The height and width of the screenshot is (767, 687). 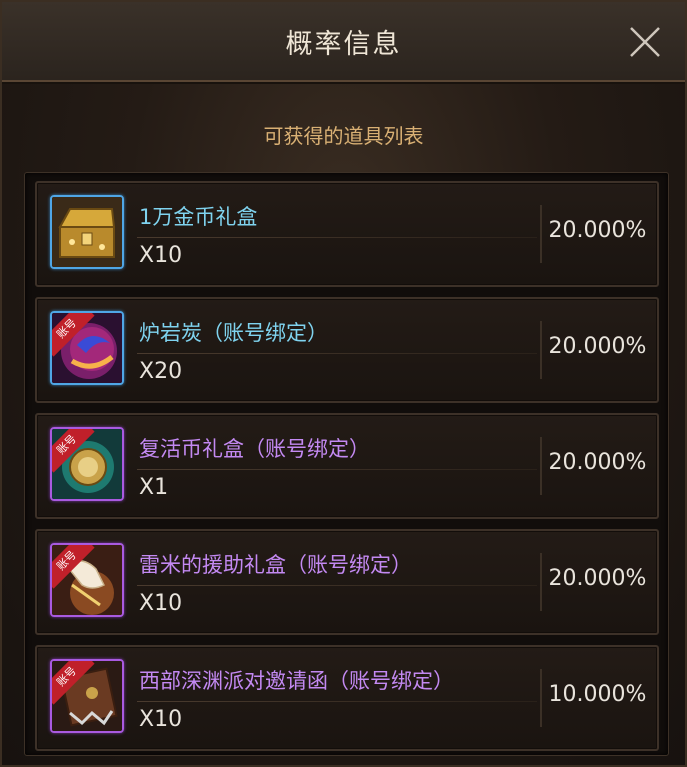 I want to click on item-name: 炉岩炭（账号绑定）, so click(x=233, y=333).